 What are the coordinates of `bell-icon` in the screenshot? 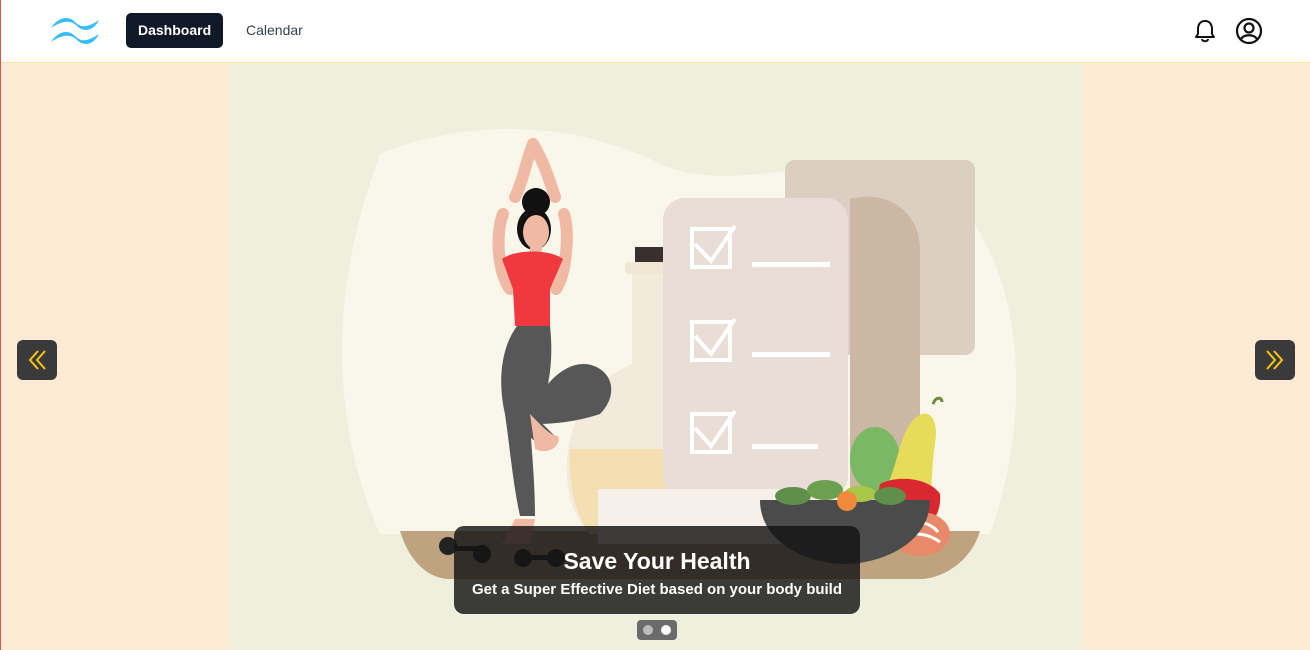 It's located at (1205, 31).